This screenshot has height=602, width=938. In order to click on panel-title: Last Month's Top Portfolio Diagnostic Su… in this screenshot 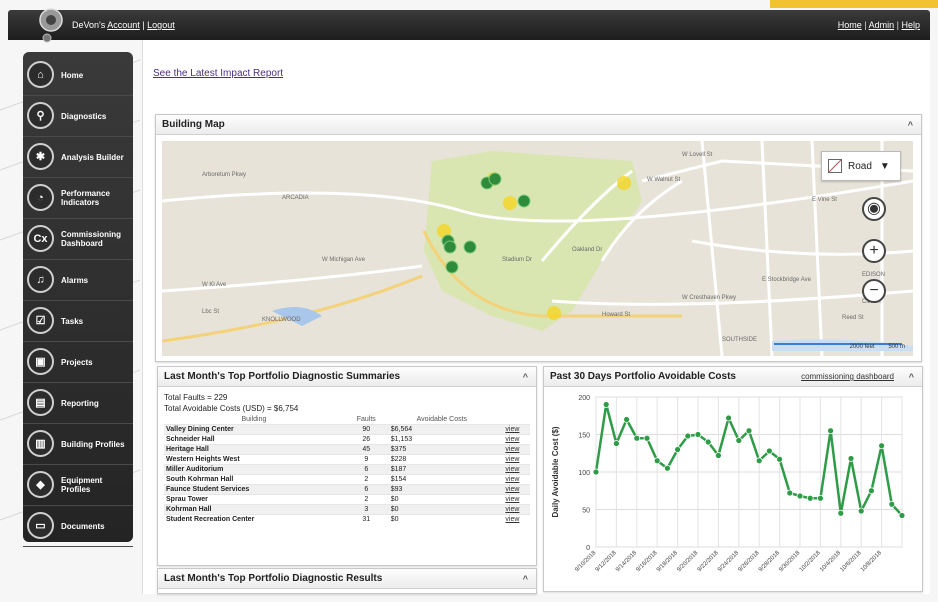, I will do `click(282, 376)`.